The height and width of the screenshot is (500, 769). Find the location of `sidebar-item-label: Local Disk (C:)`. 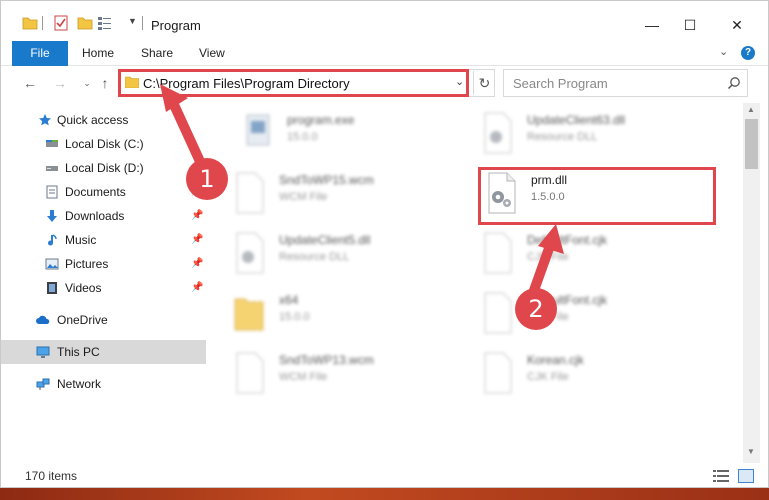

sidebar-item-label: Local Disk (C:) is located at coordinates (104, 144).